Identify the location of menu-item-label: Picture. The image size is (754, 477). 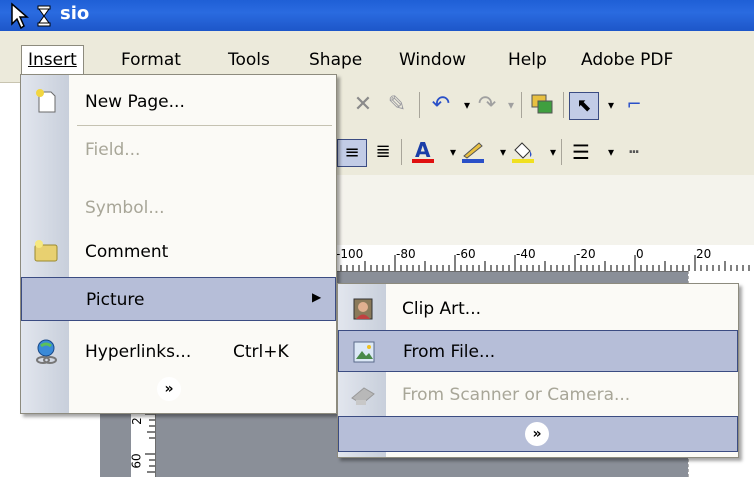
(115, 300).